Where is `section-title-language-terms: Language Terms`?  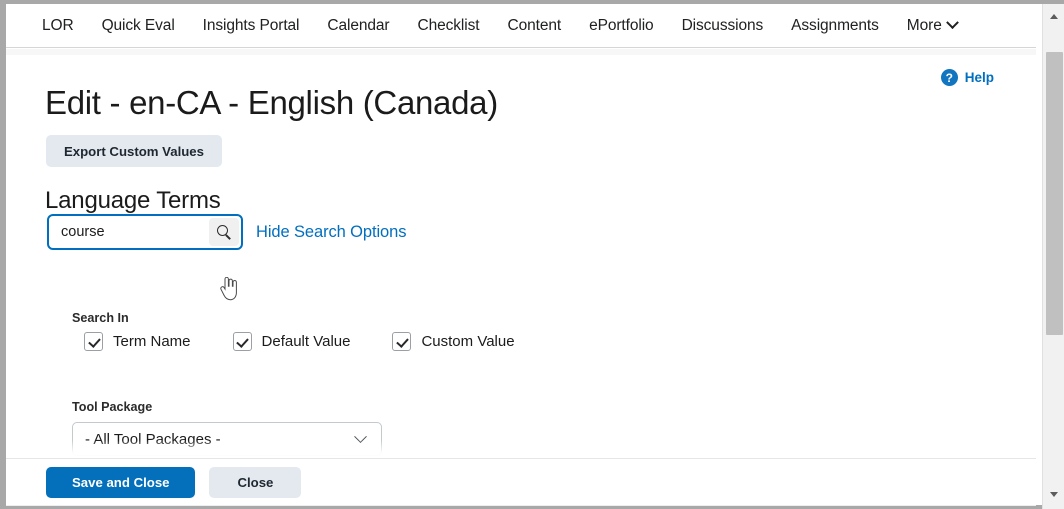
section-title-language-terms: Language Terms is located at coordinates (133, 200).